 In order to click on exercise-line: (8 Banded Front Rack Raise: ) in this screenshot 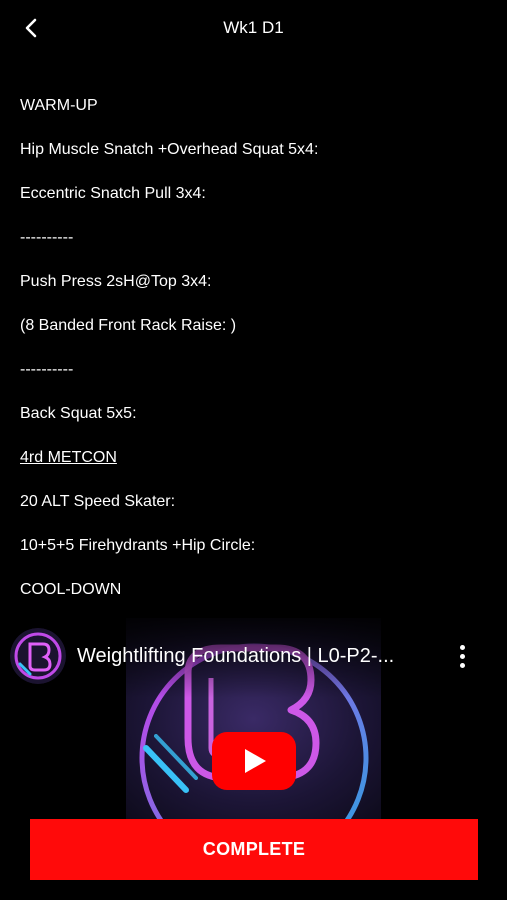, I will do `click(128, 325)`.